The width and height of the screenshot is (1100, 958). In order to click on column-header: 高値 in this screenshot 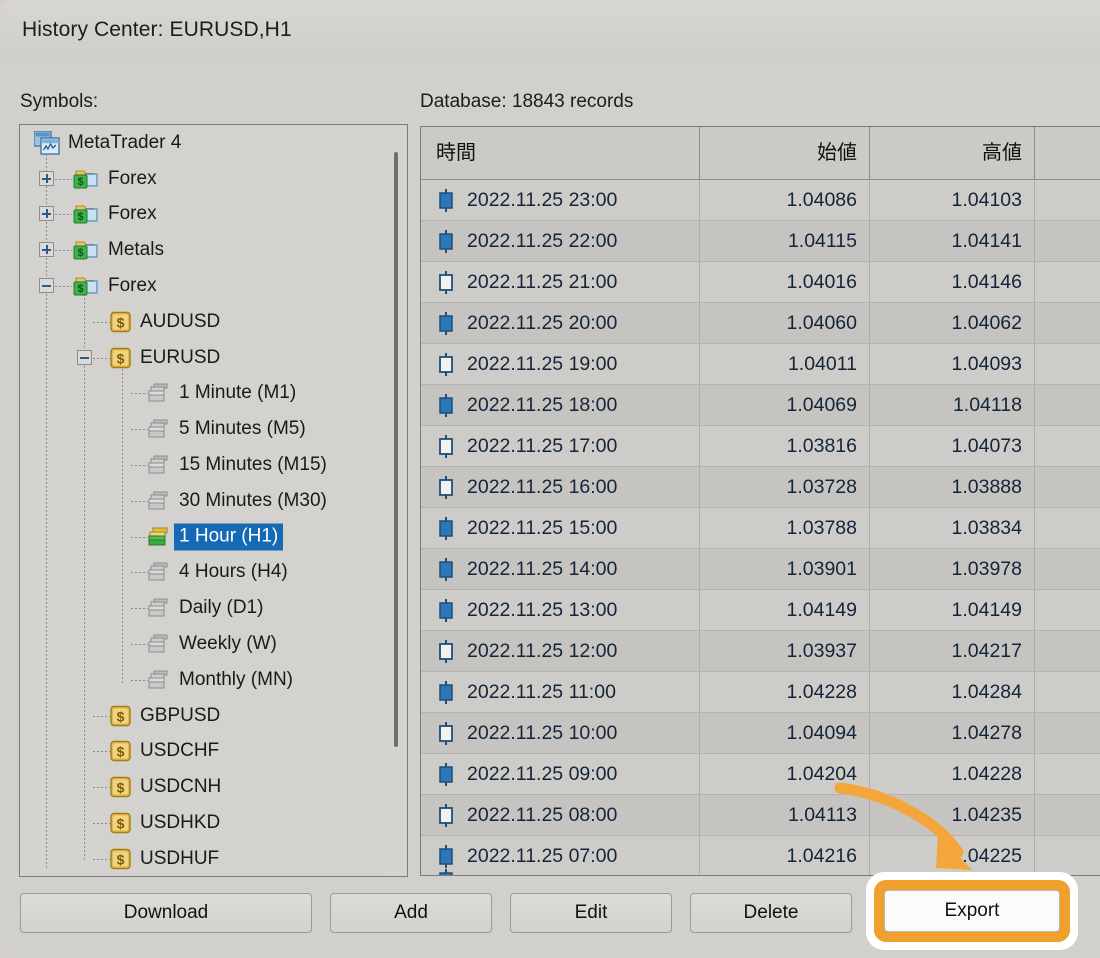, I will do `click(952, 153)`.